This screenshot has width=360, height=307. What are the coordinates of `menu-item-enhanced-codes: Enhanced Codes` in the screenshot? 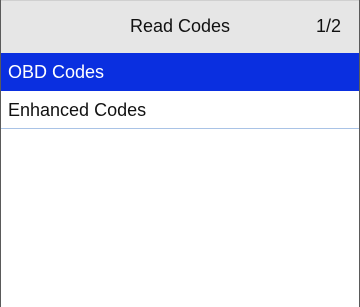 It's located at (180, 110).